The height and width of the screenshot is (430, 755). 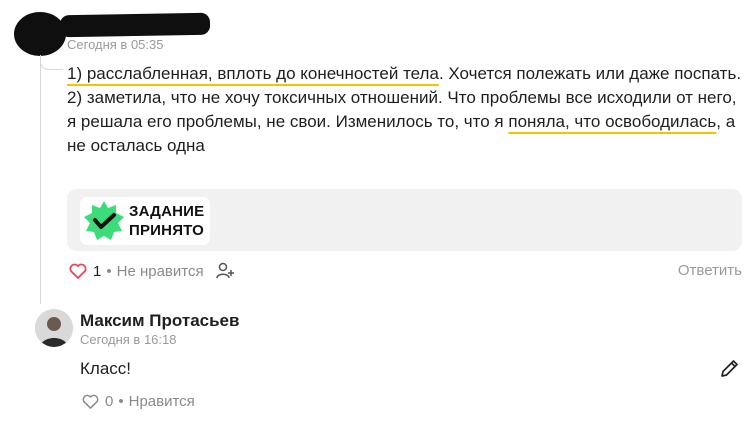 I want to click on avatar-image, so click(x=54, y=328).